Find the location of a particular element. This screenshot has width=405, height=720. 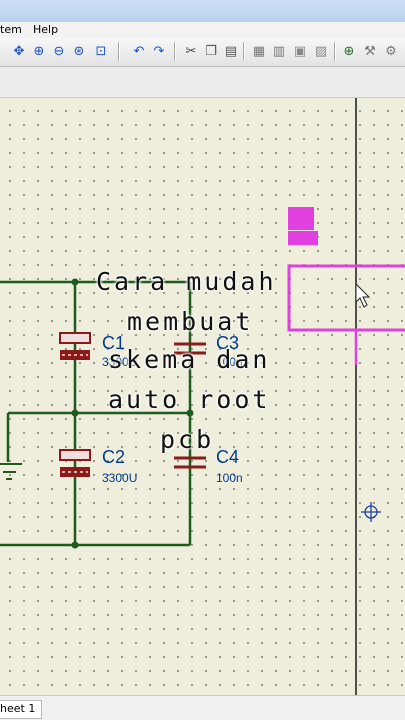

mouse-cursor-icon is located at coordinates (363, 295).